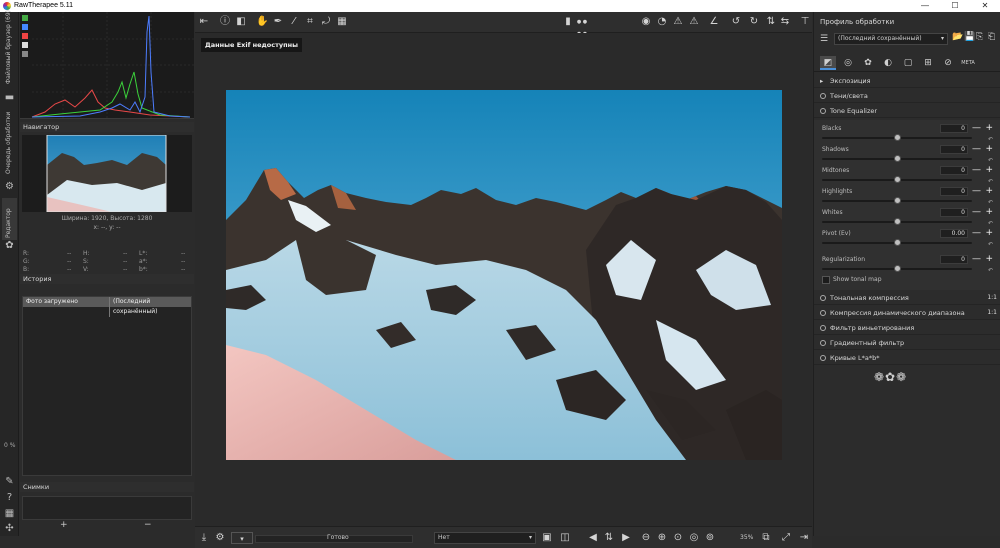 This screenshot has height=548, width=1000. I want to click on help-icon: ?, so click(9, 497).